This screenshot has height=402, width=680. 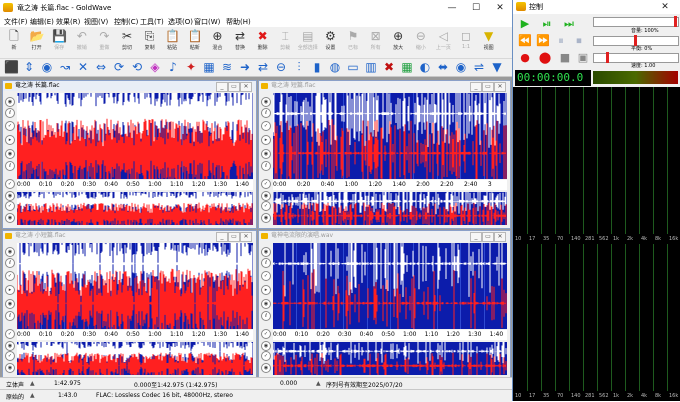 I want to click on toolbar-button-open-folder: 📂 打开, so click(x=37, y=40).